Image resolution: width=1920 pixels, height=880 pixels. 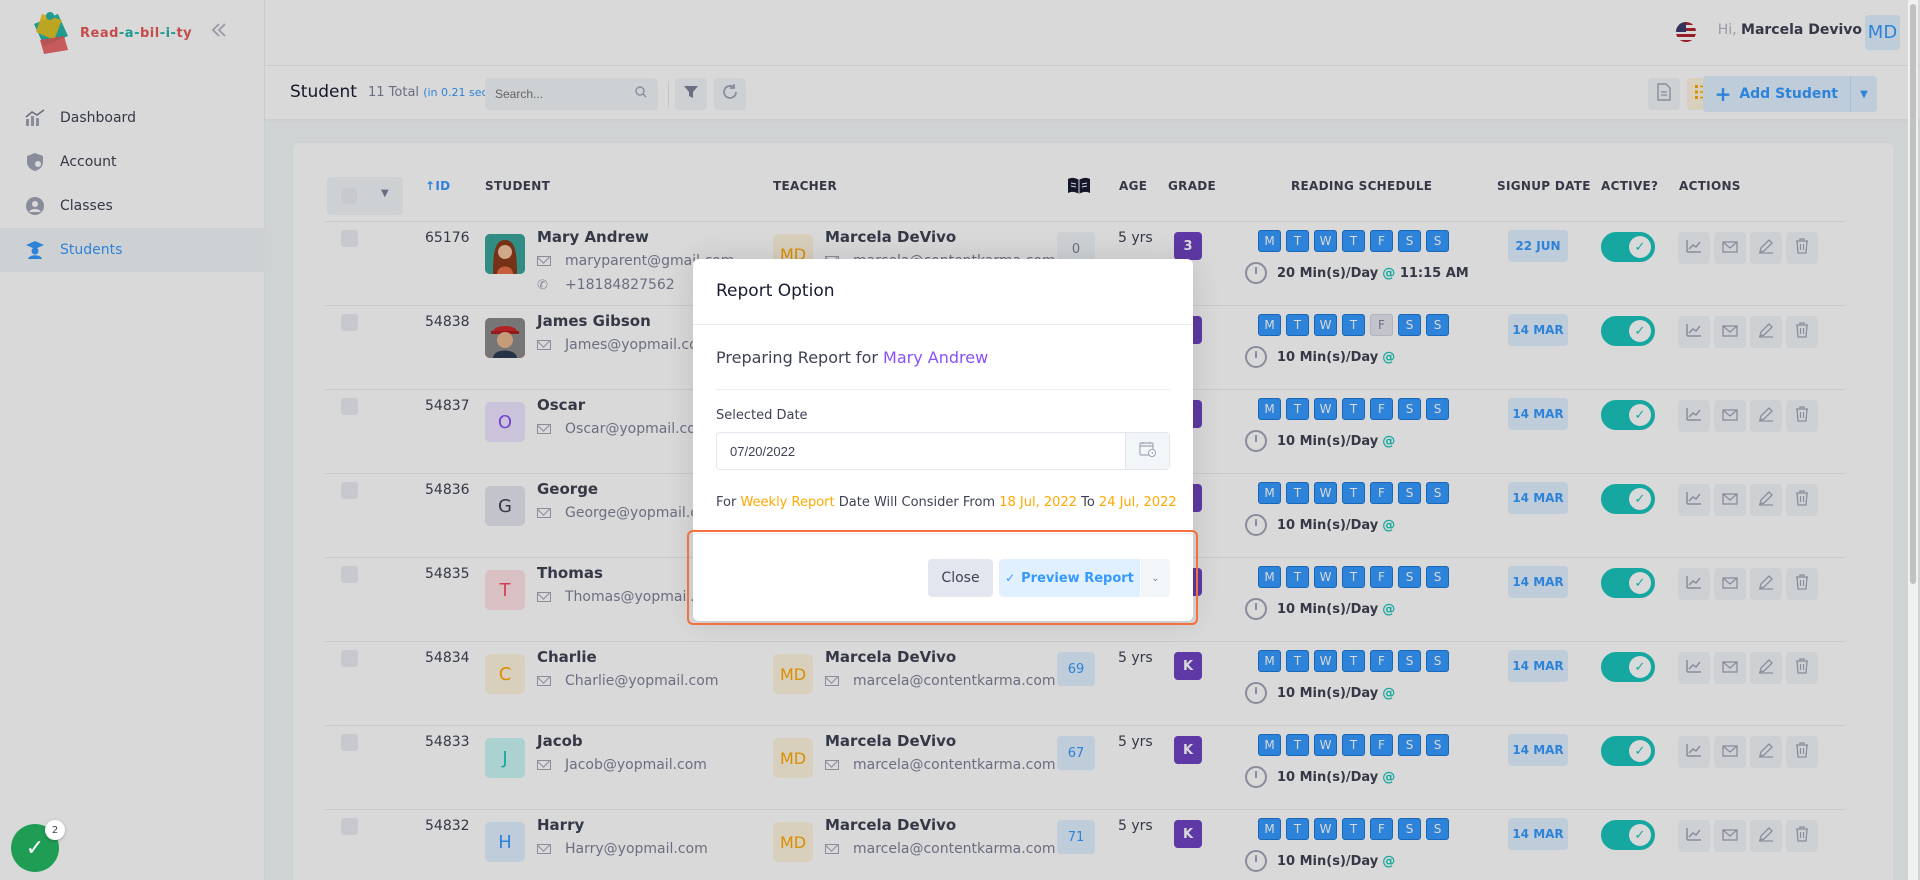 I want to click on modal-title: Report Option, so click(x=775, y=291).